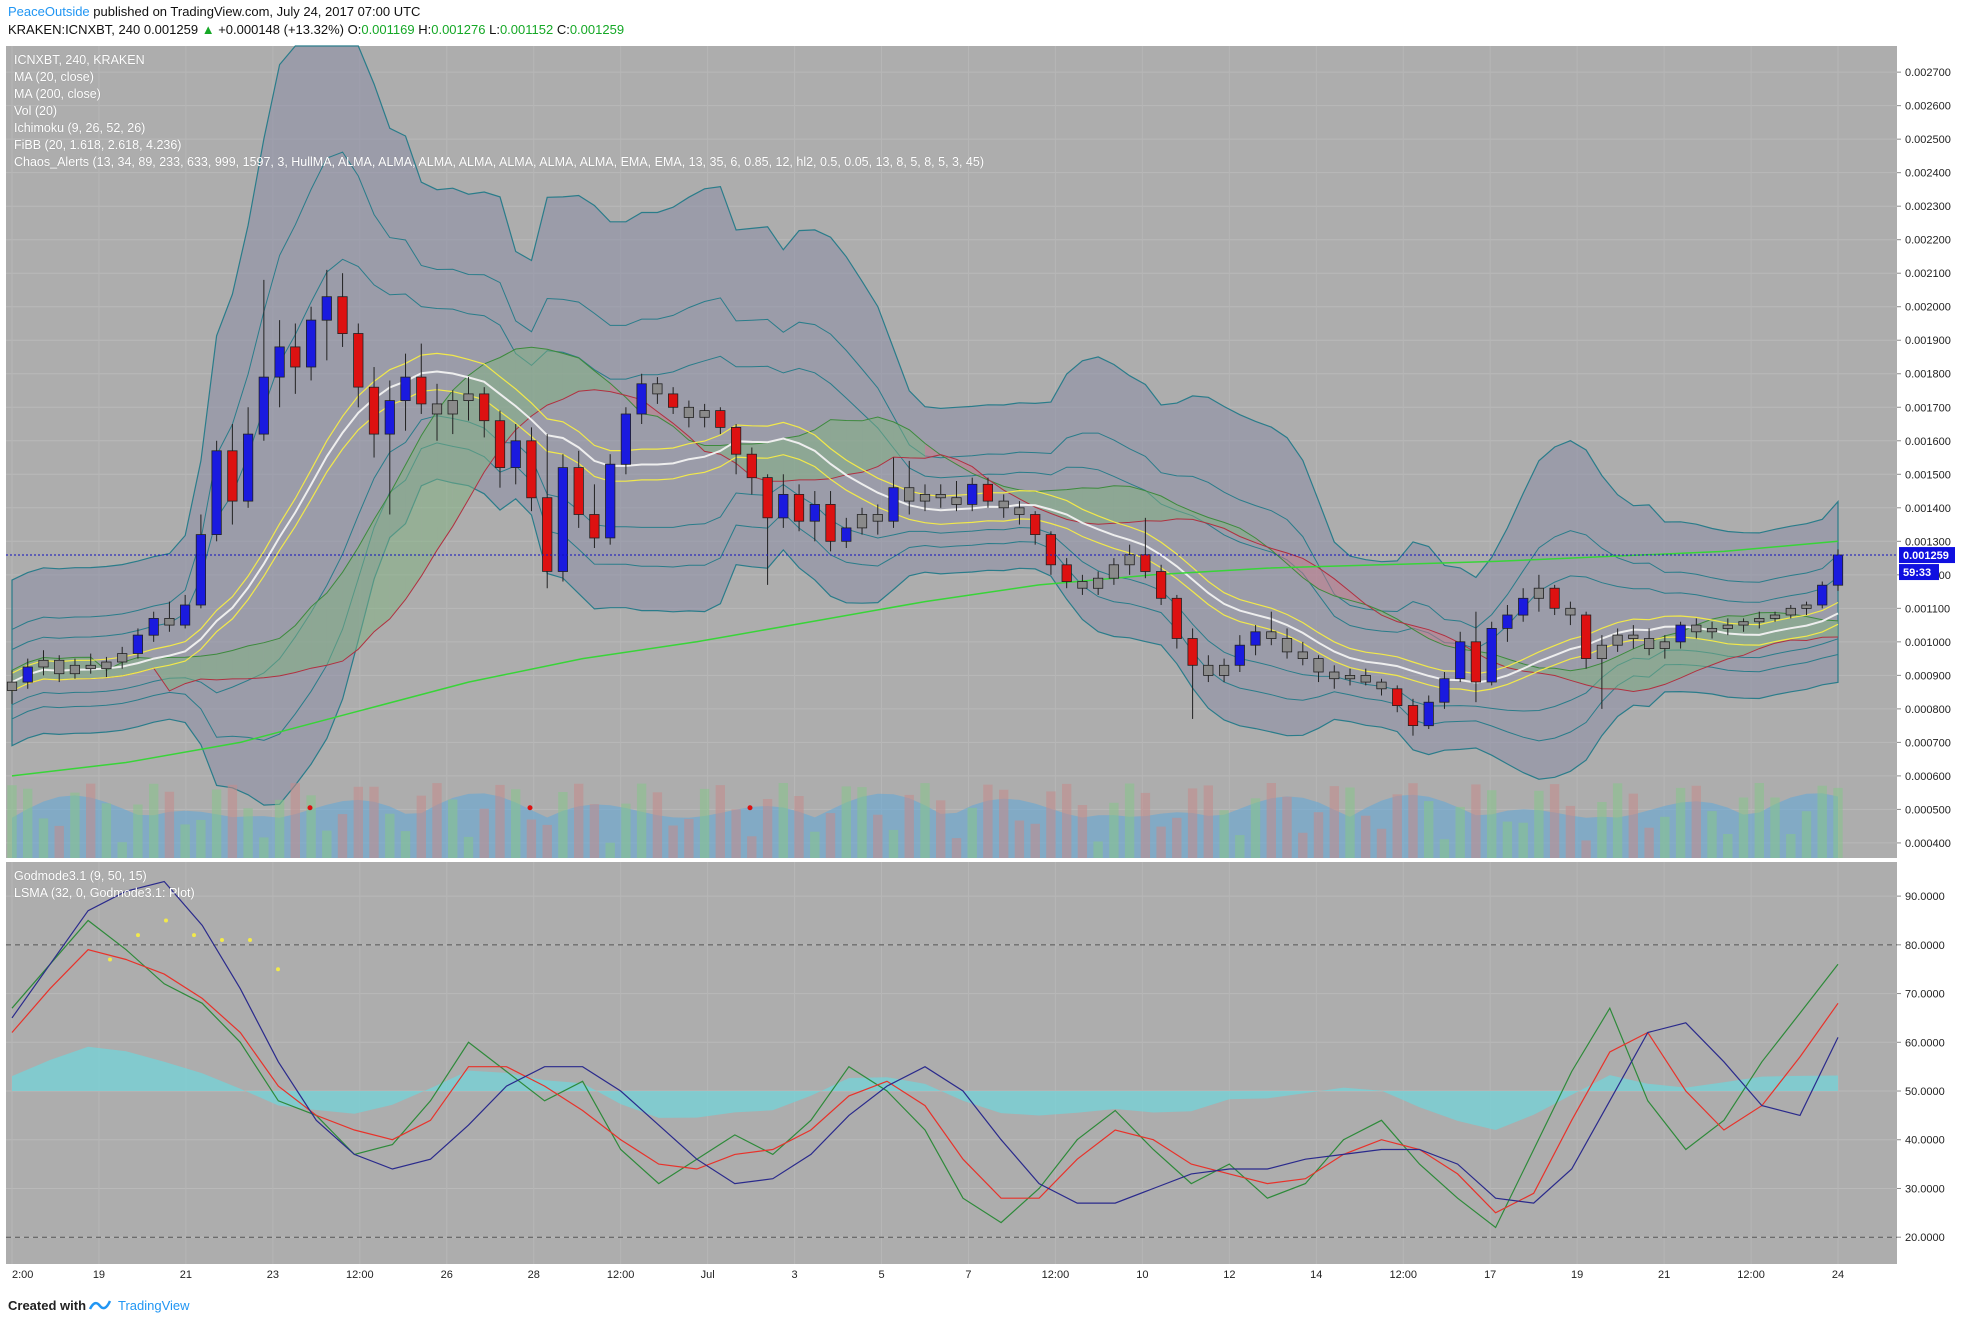 This screenshot has height=1325, width=1961. I want to click on legend-symbol: ICNXBT, 240, KRAKEN, so click(499, 60).